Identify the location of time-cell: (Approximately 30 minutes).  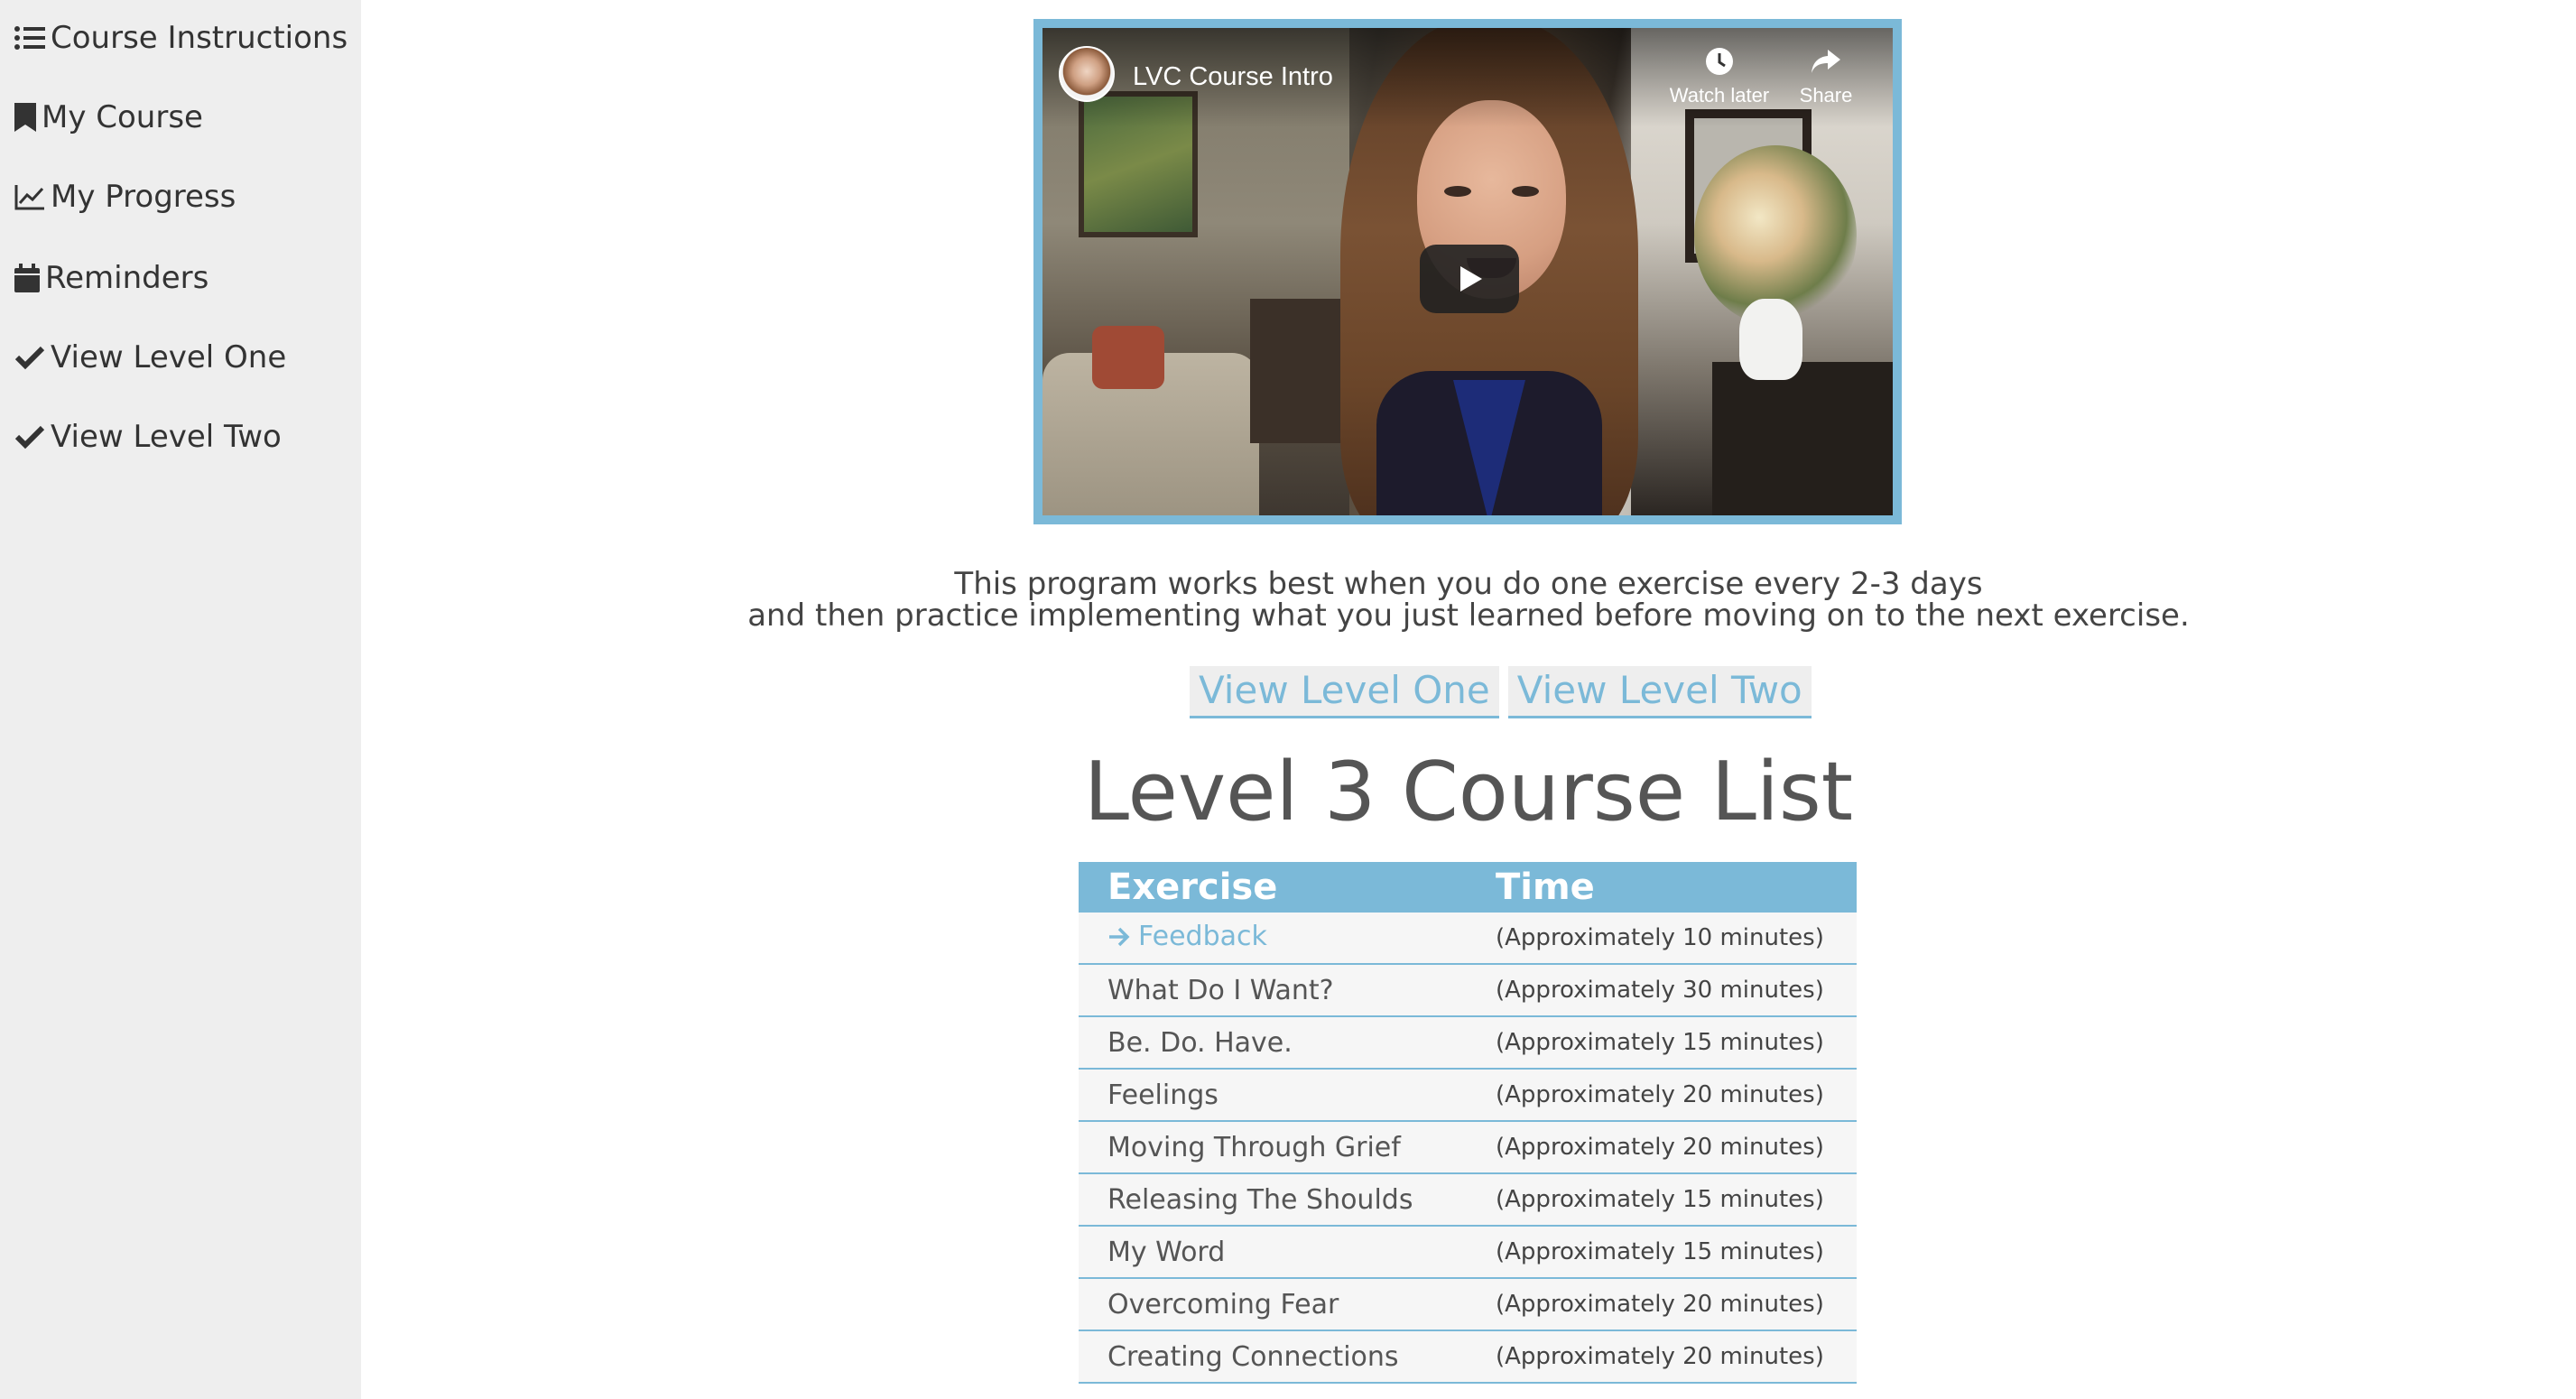
(1676, 991).